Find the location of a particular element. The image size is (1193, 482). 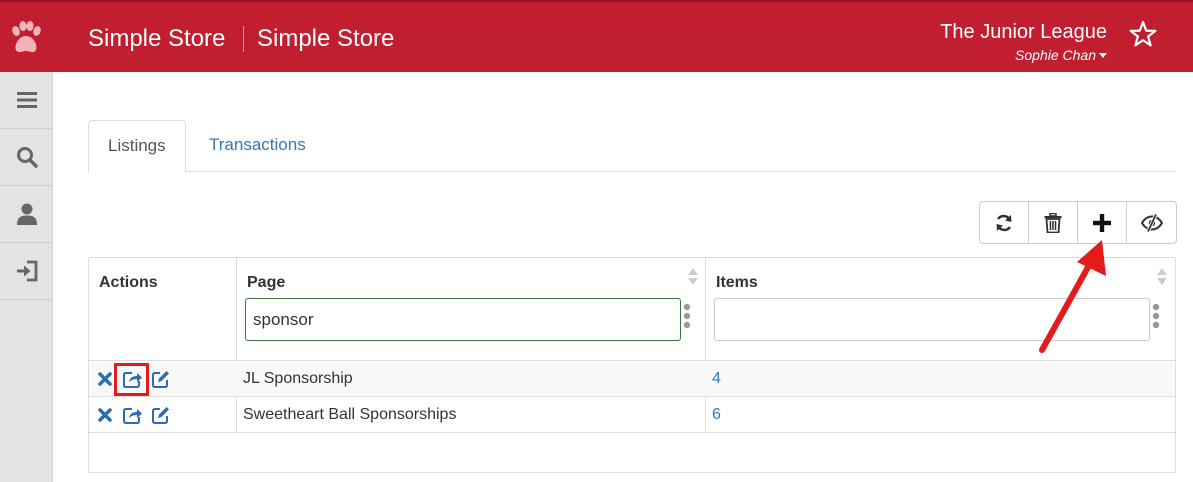

sign-in-icon is located at coordinates (26, 271).